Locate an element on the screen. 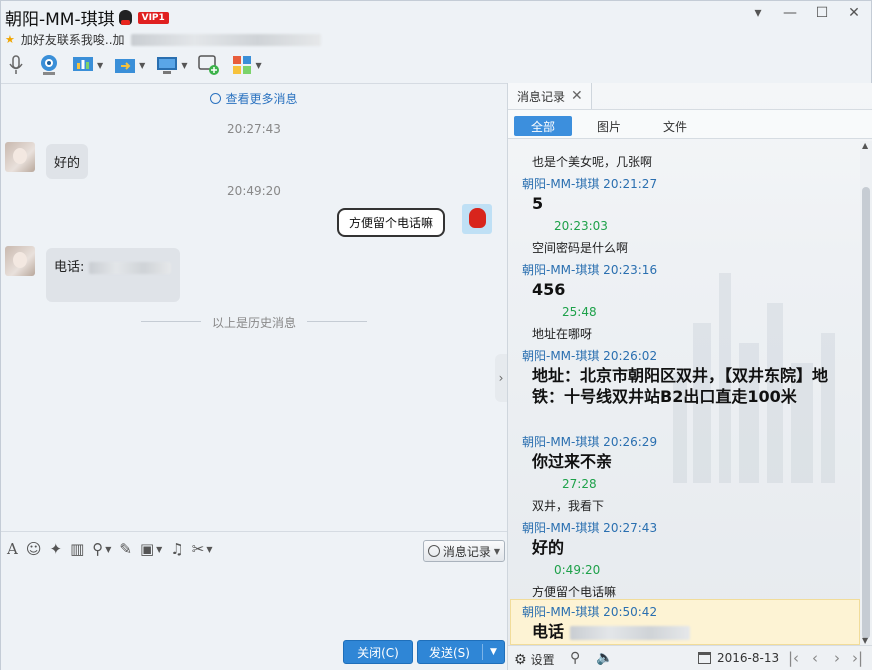 This screenshot has width=872, height=670. close-icon: ✕ is located at coordinates (854, 13).